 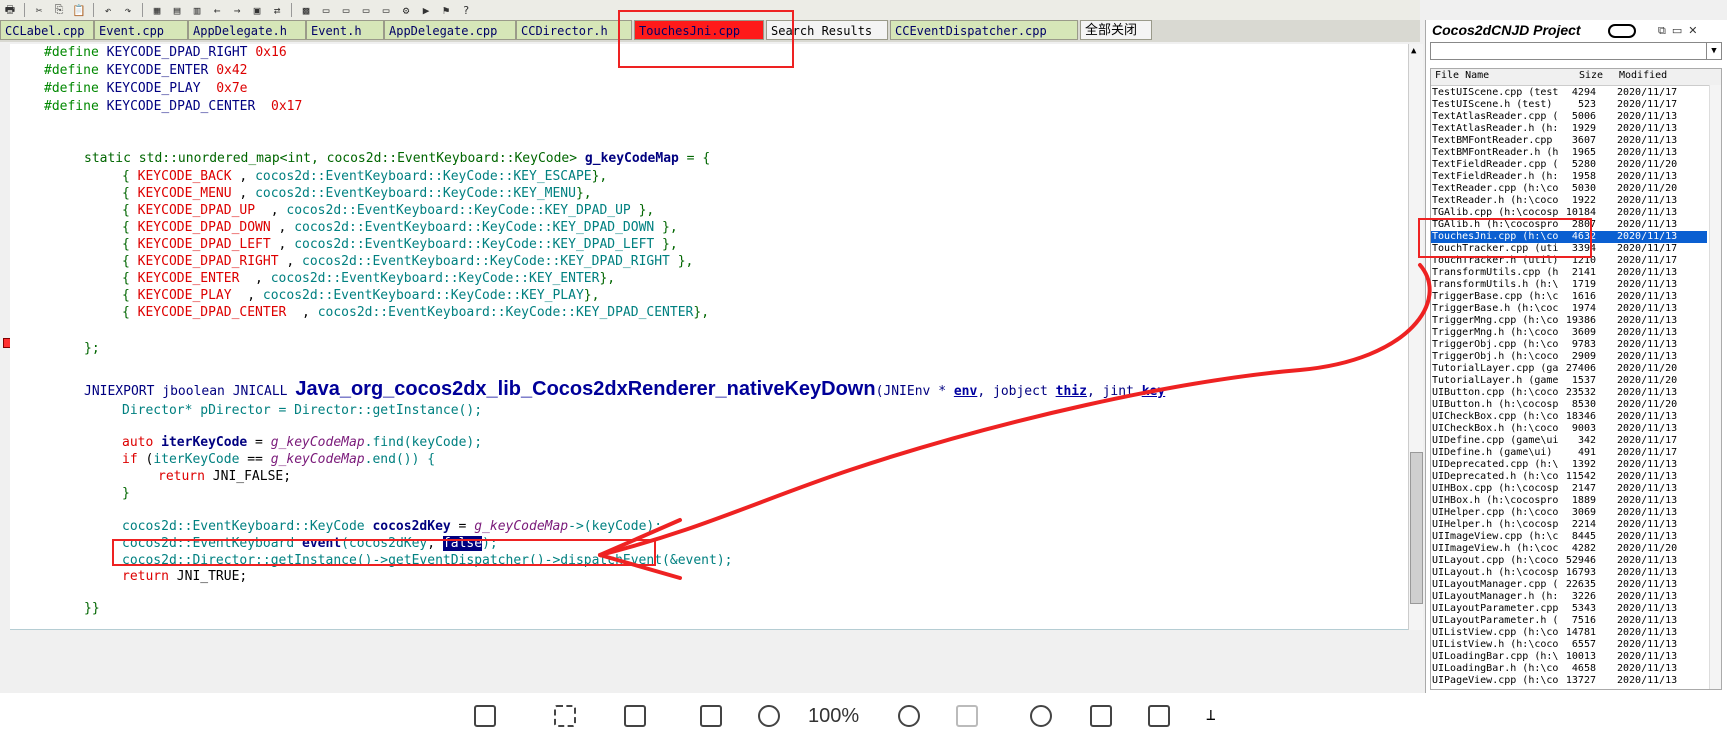 I want to click on run-icon: ▶, so click(x=426, y=10).